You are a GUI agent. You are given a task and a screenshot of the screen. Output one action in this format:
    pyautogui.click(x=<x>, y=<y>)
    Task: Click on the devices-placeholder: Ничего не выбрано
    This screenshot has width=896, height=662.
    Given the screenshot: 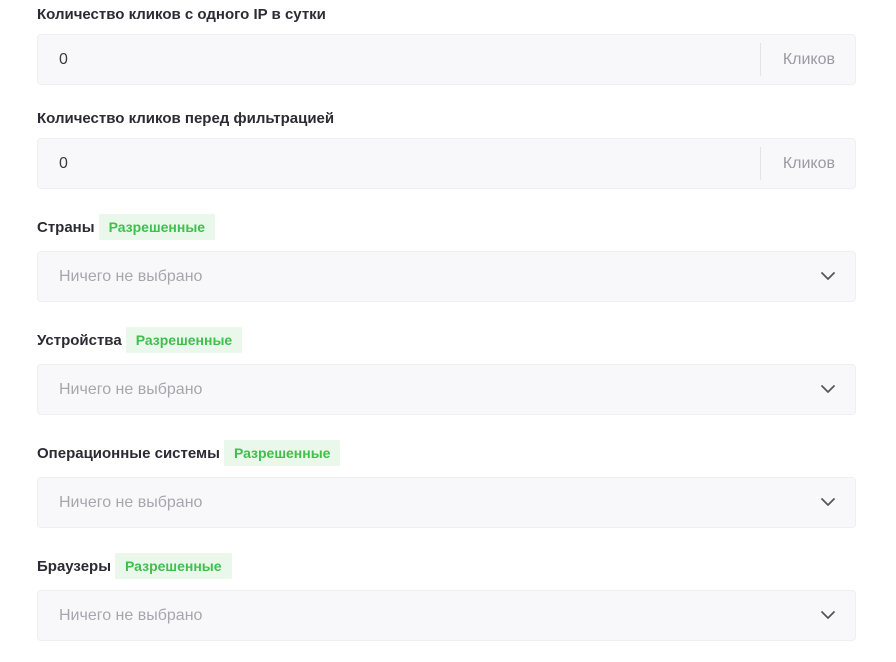 What is the action you would take?
    pyautogui.click(x=131, y=389)
    